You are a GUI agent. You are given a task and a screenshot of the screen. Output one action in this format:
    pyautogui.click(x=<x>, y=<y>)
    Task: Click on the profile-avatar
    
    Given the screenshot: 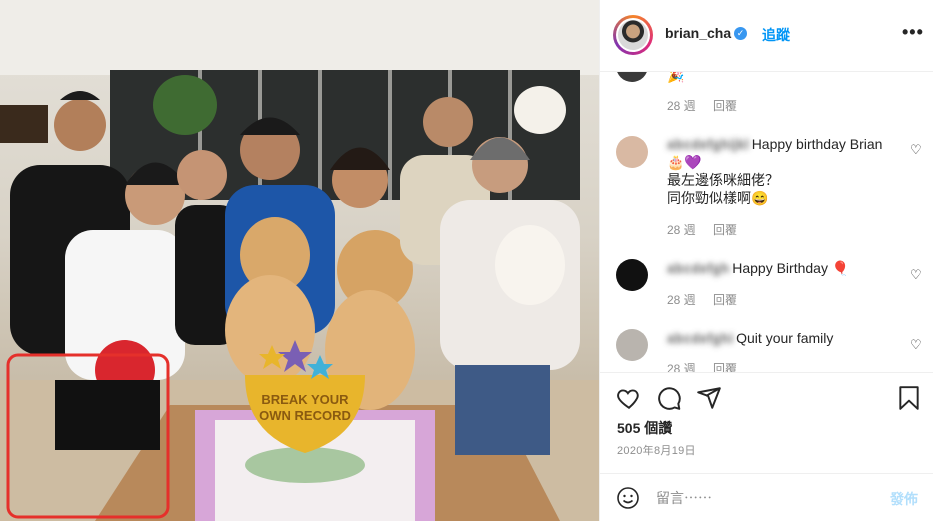 What is the action you would take?
    pyautogui.click(x=633, y=35)
    